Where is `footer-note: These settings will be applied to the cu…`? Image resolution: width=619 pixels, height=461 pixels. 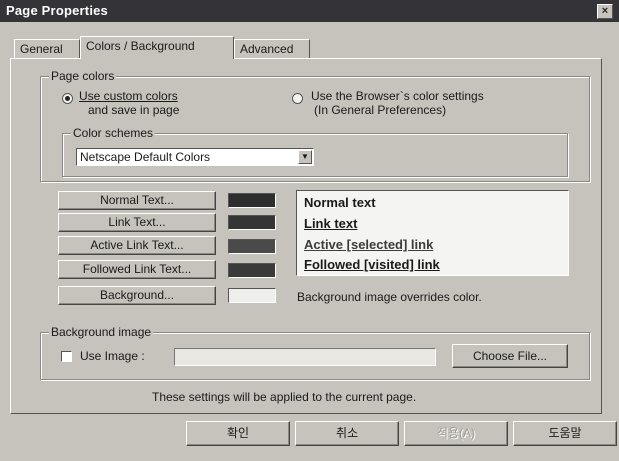
footer-note: These settings will be applied to the cu… is located at coordinates (284, 397).